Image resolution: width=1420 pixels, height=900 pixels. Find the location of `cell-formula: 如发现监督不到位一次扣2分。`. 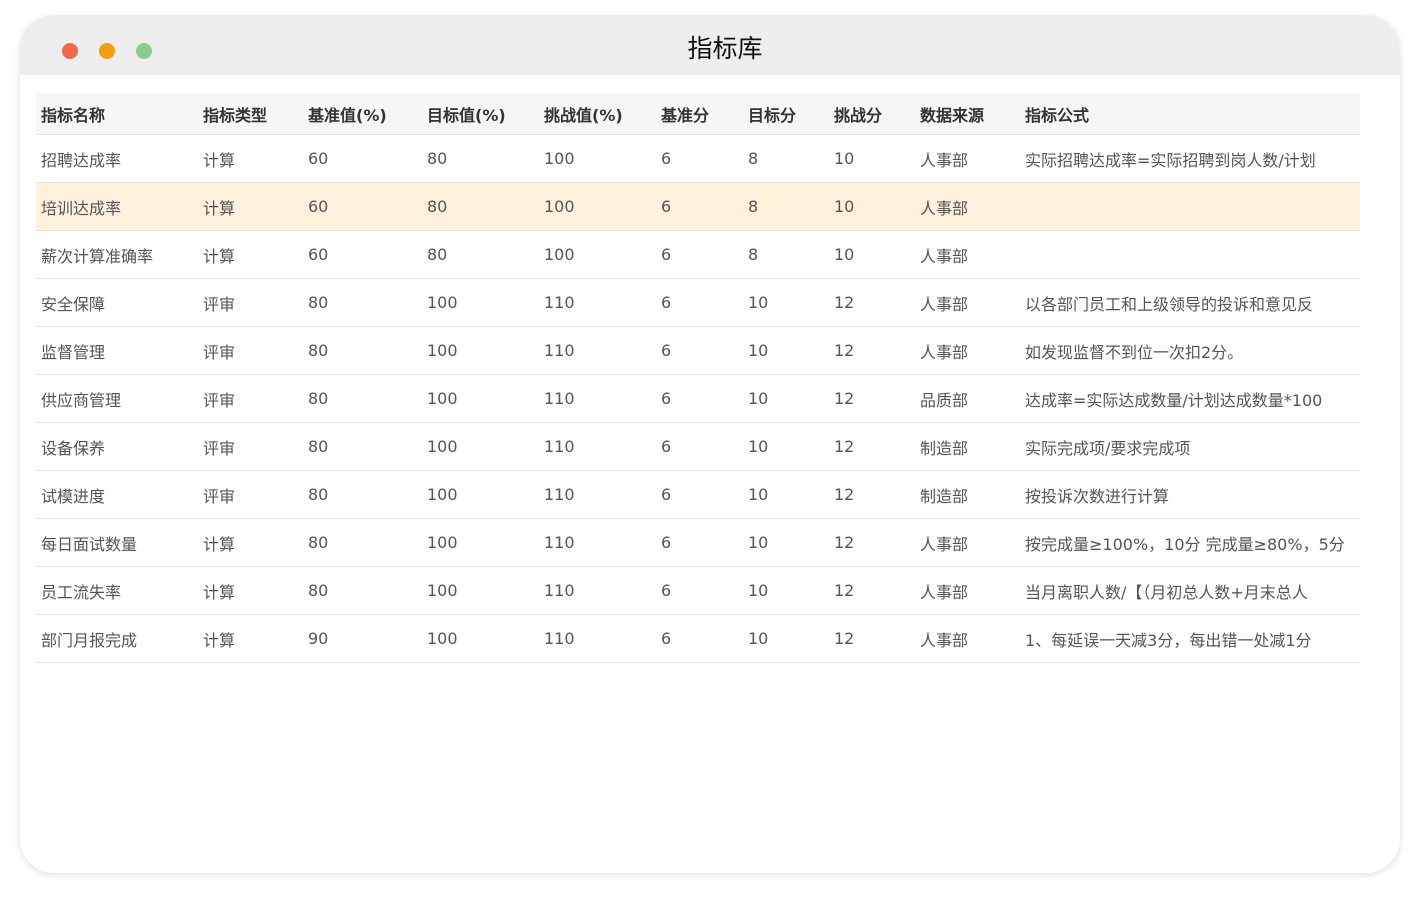

cell-formula: 如发现监督不到位一次扣2分。 is located at coordinates (1190, 350).